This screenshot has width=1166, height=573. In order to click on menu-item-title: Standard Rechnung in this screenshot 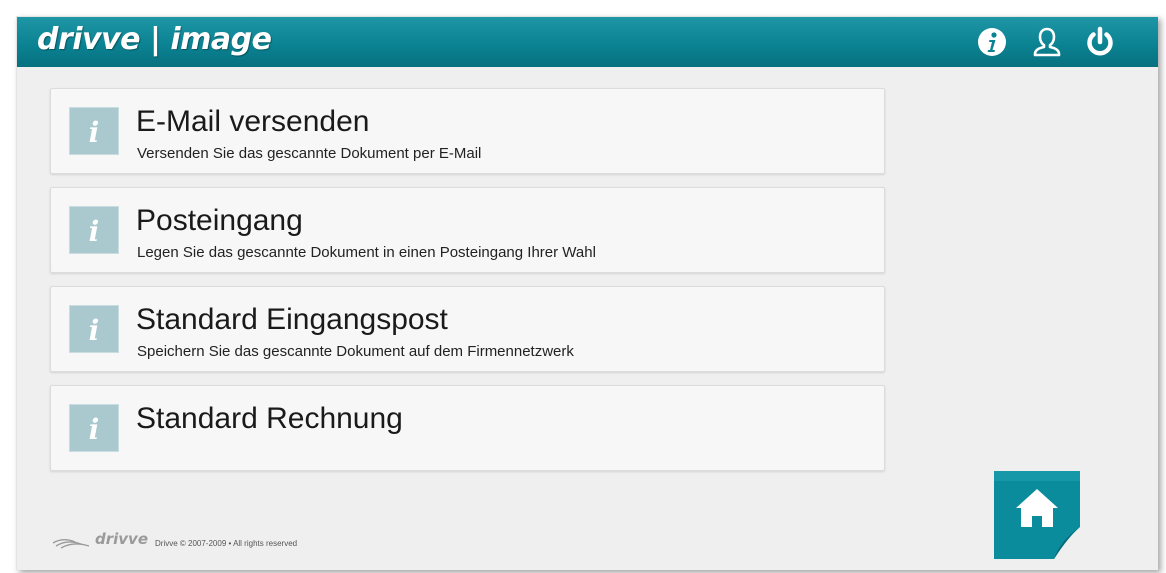, I will do `click(269, 418)`.